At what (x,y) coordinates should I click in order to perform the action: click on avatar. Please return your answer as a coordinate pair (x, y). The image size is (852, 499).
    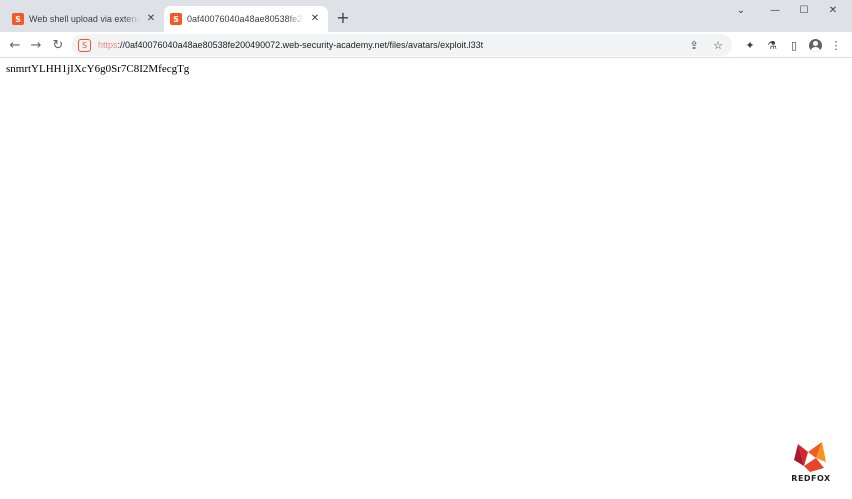
    Looking at the image, I should click on (815, 45).